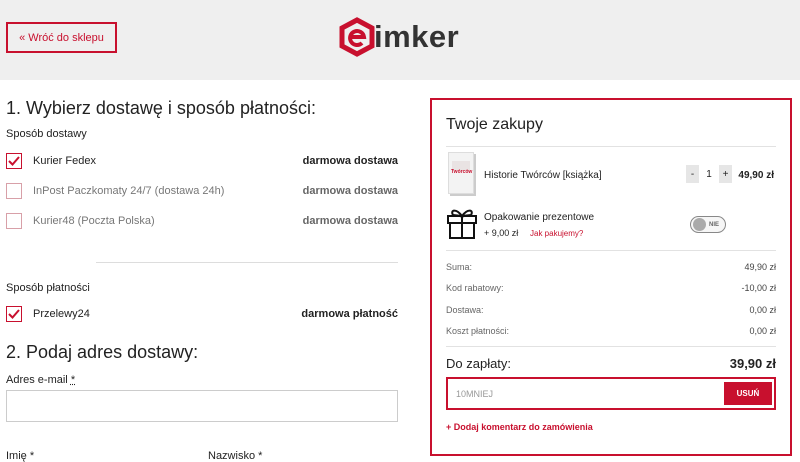  What do you see at coordinates (748, 393) in the screenshot?
I see `remove-promo-button: USUŃ` at bounding box center [748, 393].